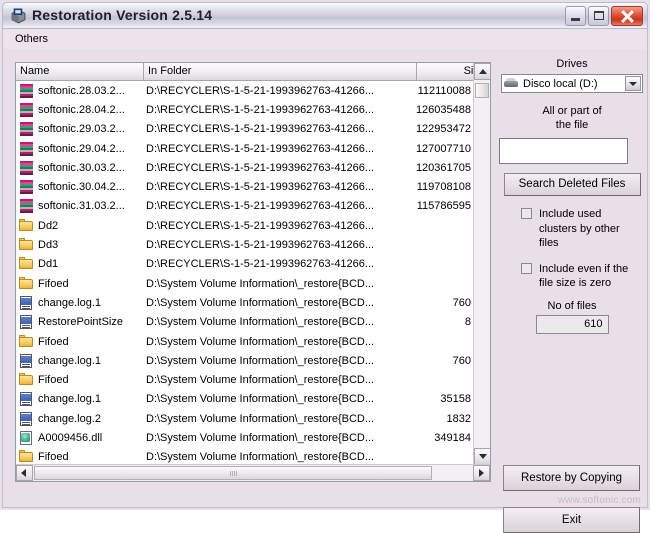  I want to click on maximize-icon, so click(599, 15).